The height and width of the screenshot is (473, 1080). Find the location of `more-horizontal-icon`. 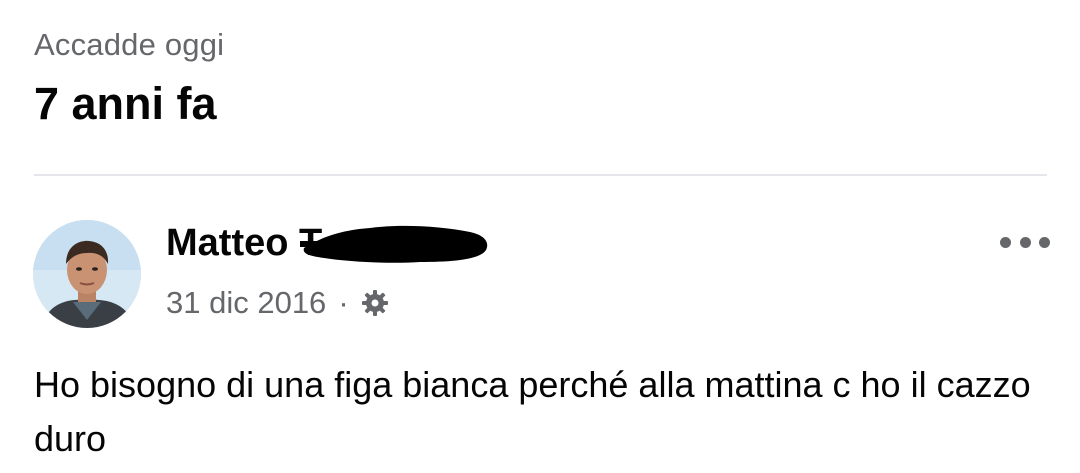

more-horizontal-icon is located at coordinates (1005, 242).